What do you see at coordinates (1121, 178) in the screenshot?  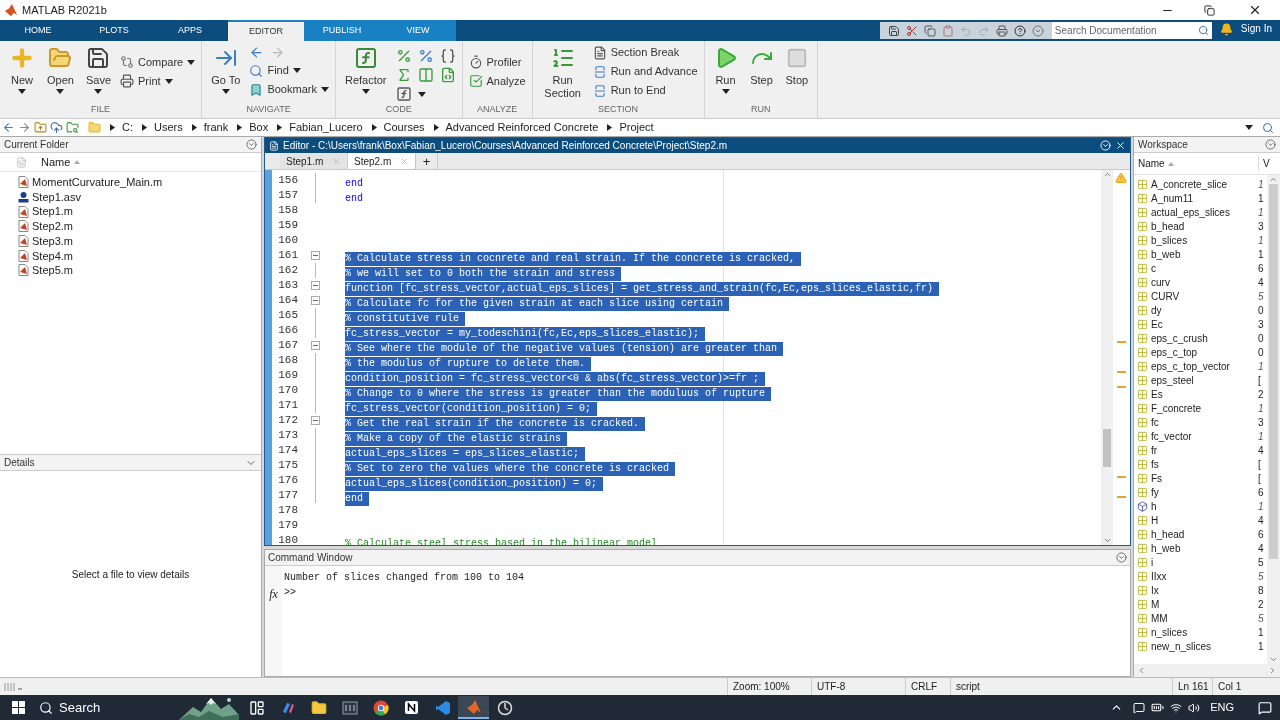 I see `warning-icon` at bounding box center [1121, 178].